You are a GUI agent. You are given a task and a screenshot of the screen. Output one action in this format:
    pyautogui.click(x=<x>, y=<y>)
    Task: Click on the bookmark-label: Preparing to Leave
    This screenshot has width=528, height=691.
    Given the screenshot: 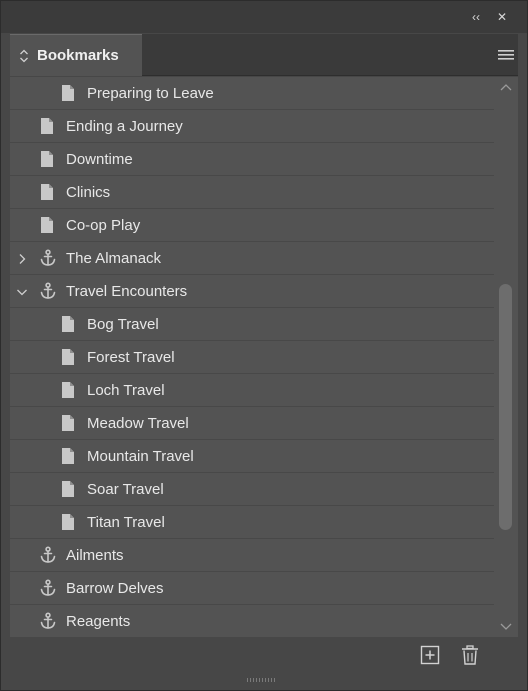 What is the action you would take?
    pyautogui.click(x=150, y=93)
    